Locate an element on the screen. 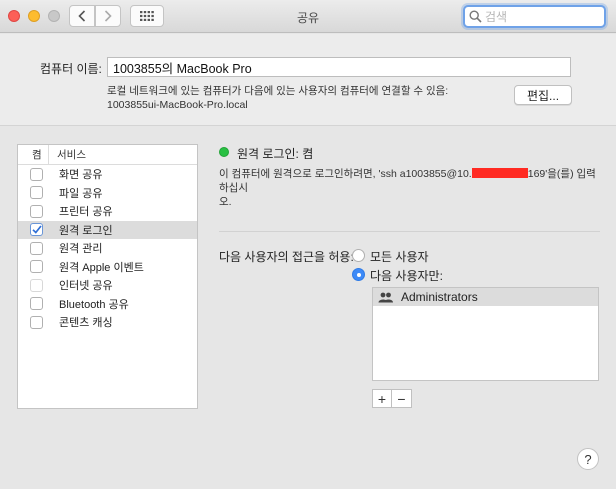 The image size is (616, 489). service-label: 화면 공유 is located at coordinates (81, 175).